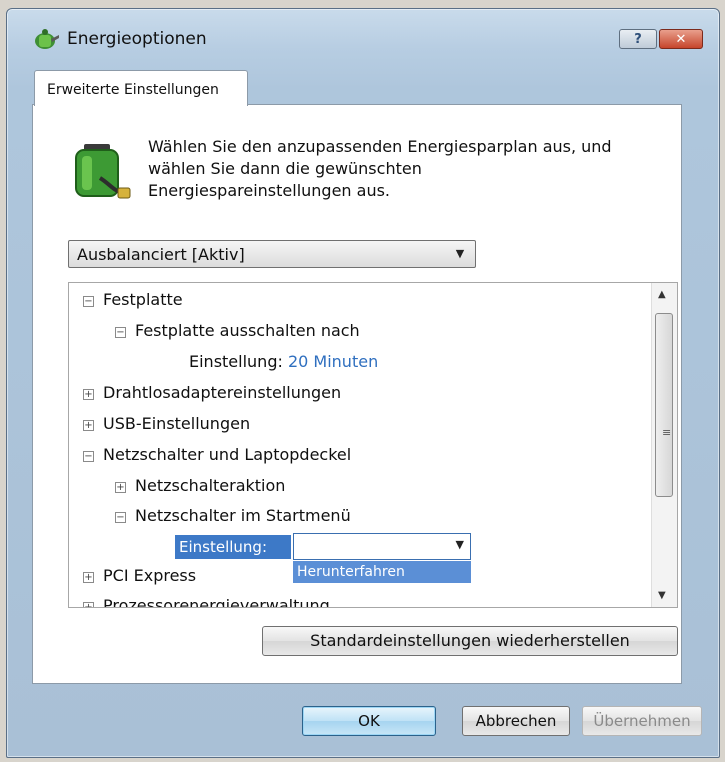 This screenshot has width=725, height=762. I want to click on tree-item-label: Drahtlosadaptereinstellungen, so click(222, 392).